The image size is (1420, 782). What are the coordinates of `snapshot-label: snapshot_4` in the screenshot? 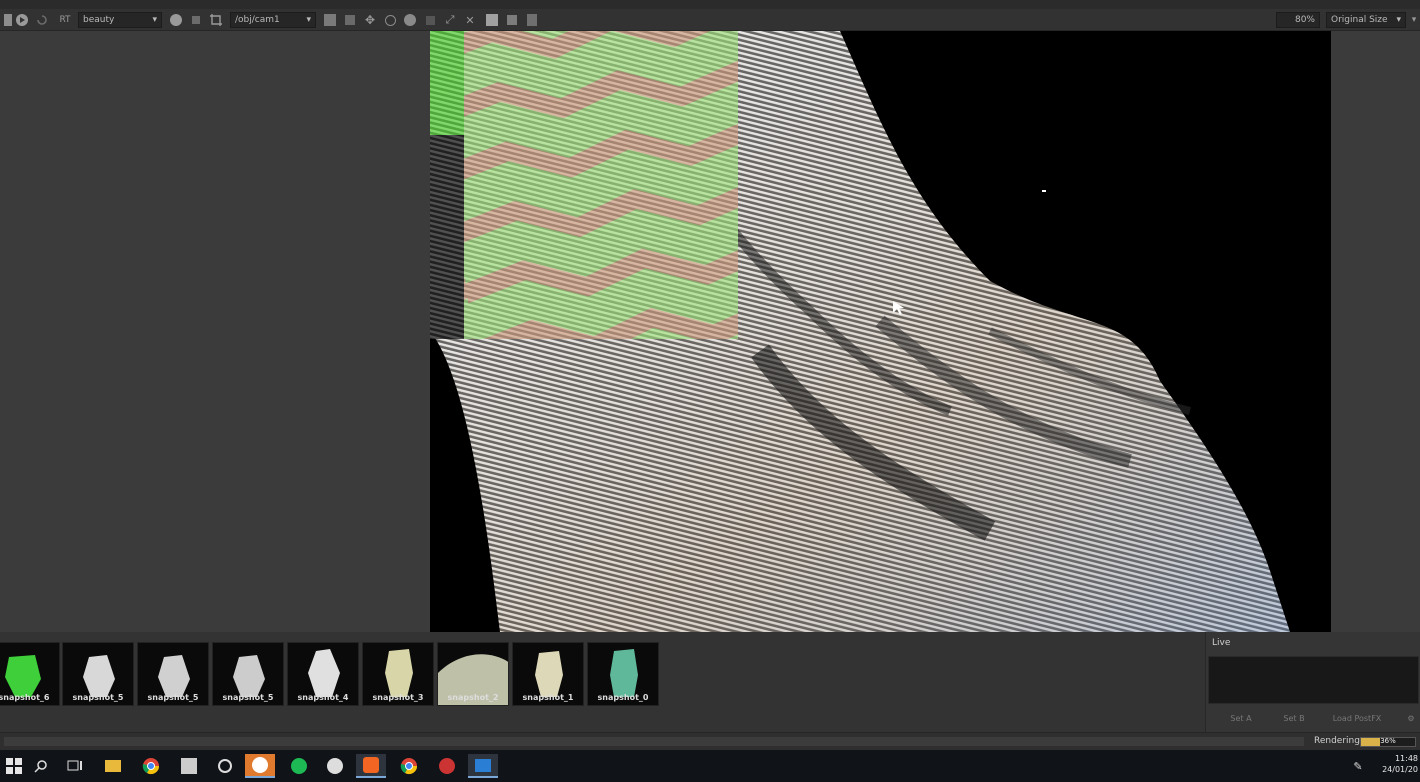 It's located at (323, 697).